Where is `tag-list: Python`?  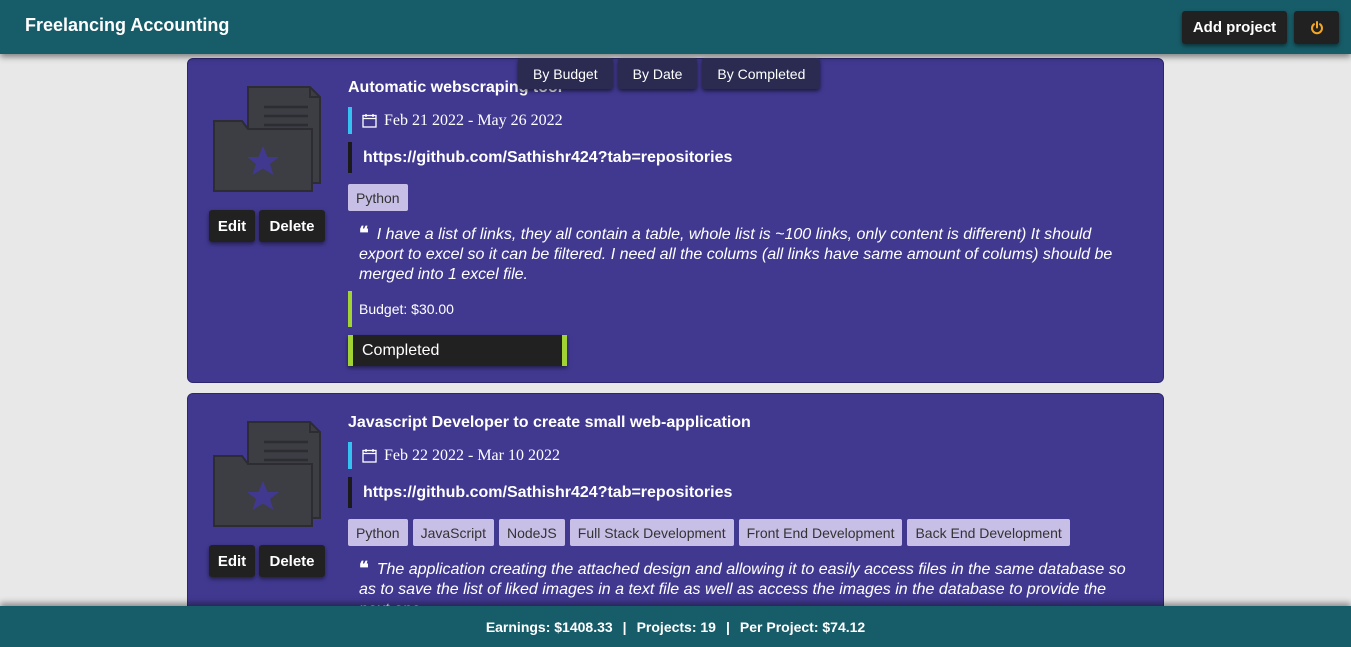
tag-list: Python is located at coordinates (748, 197).